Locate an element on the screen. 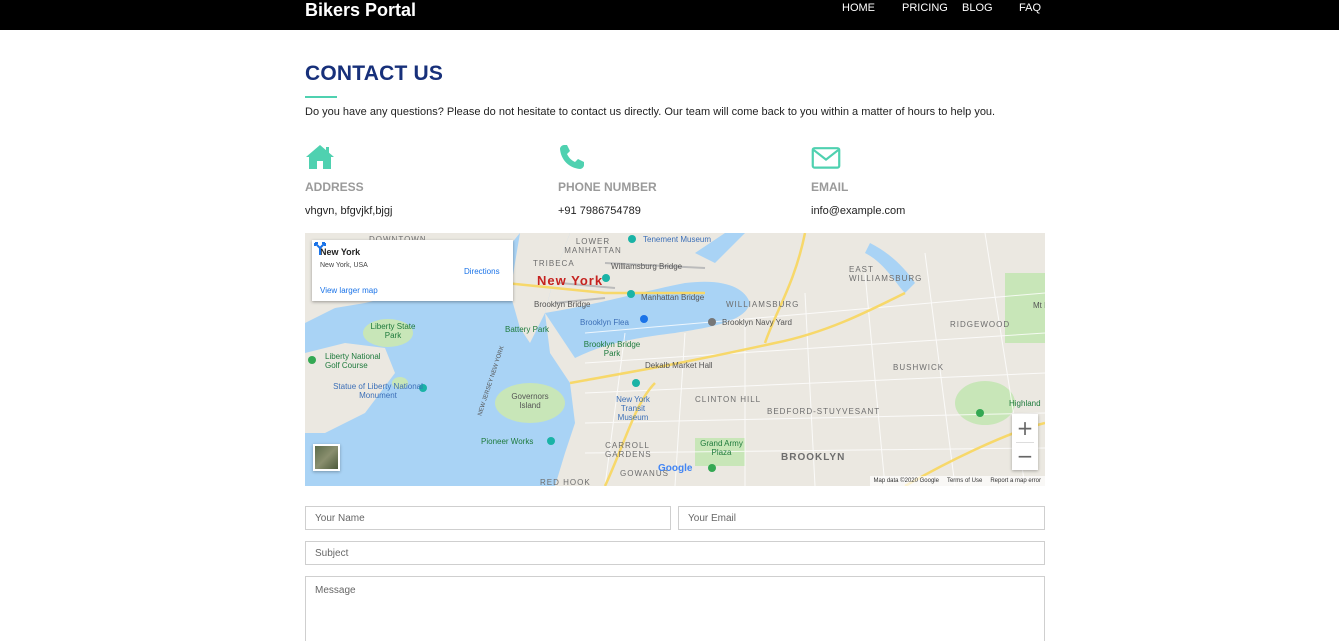  satellite-view-toggle is located at coordinates (326, 457).